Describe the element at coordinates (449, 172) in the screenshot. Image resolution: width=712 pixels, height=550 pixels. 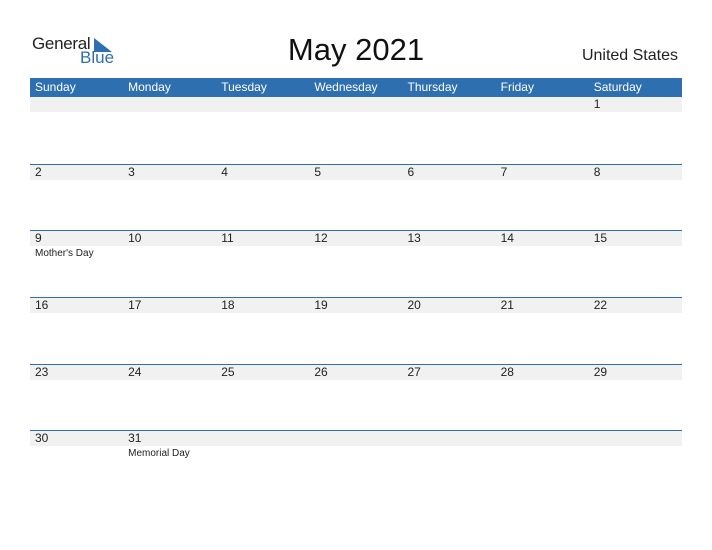
I see `day-cell: 6` at that location.